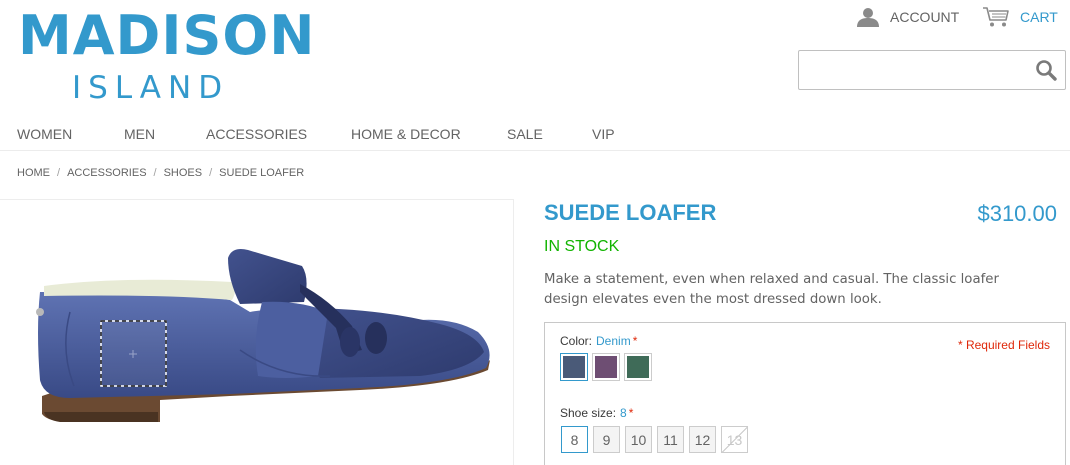 This screenshot has width=1070, height=465. Describe the element at coordinates (582, 246) in the screenshot. I see `stock-status: IN STOCK` at that location.